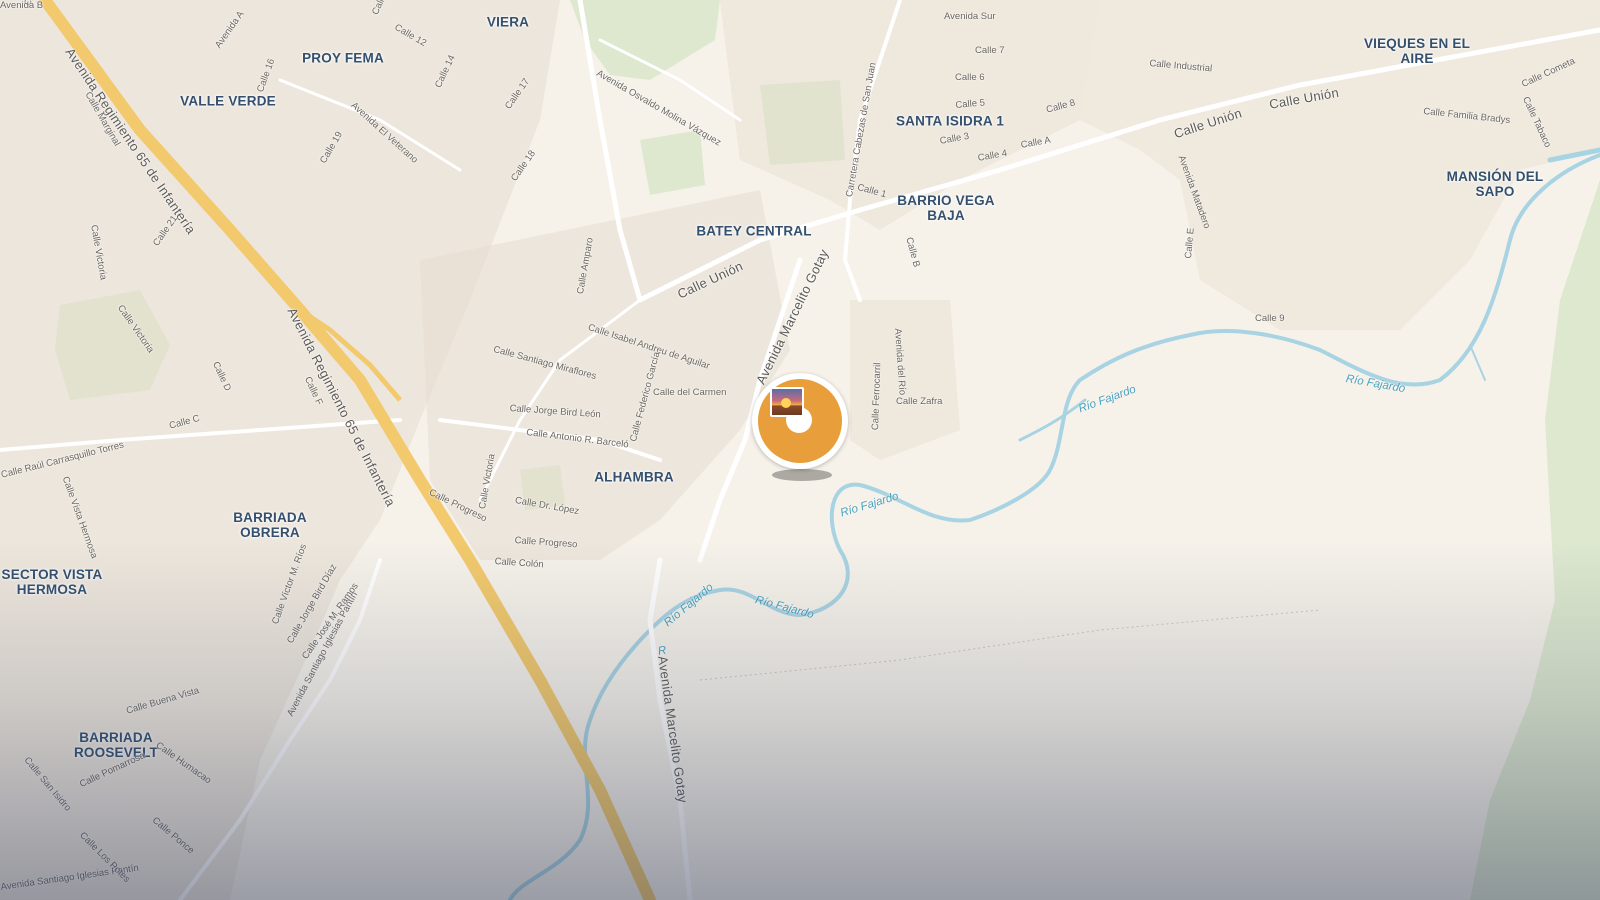  I want to click on road-label: Calle Zafra, so click(919, 401).